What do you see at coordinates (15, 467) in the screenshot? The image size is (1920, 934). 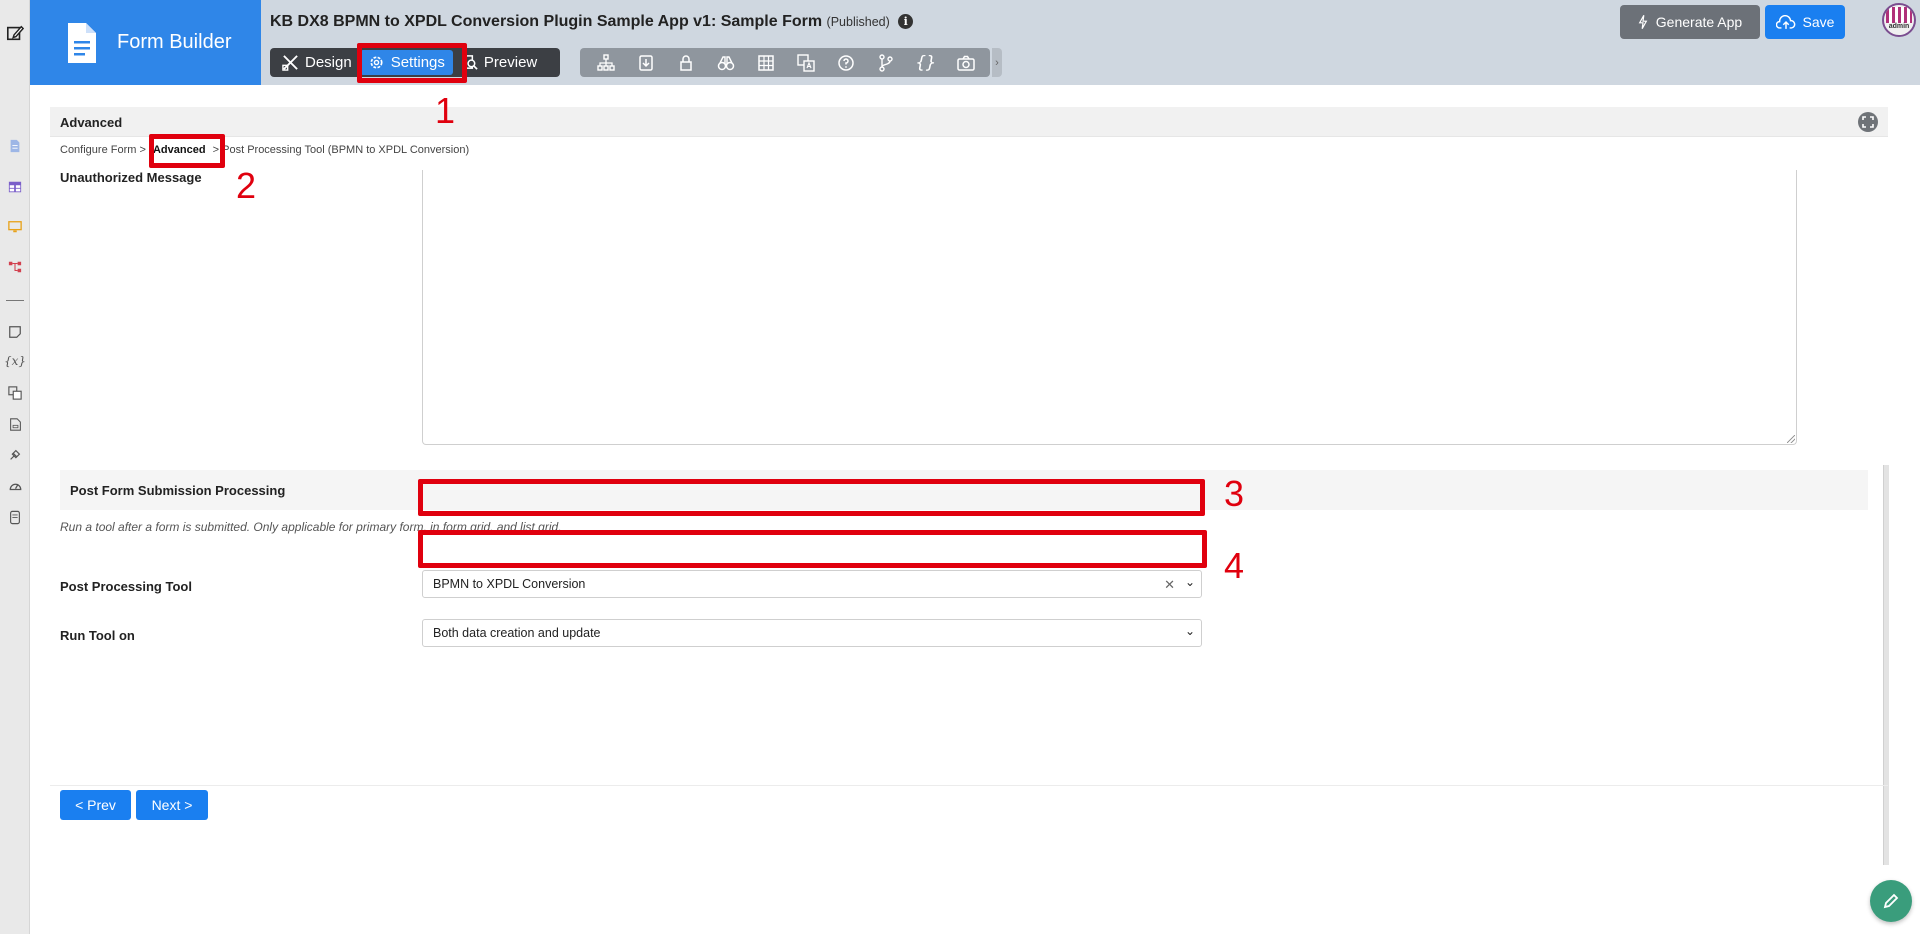 I see `left-icon-rail: {x}` at bounding box center [15, 467].